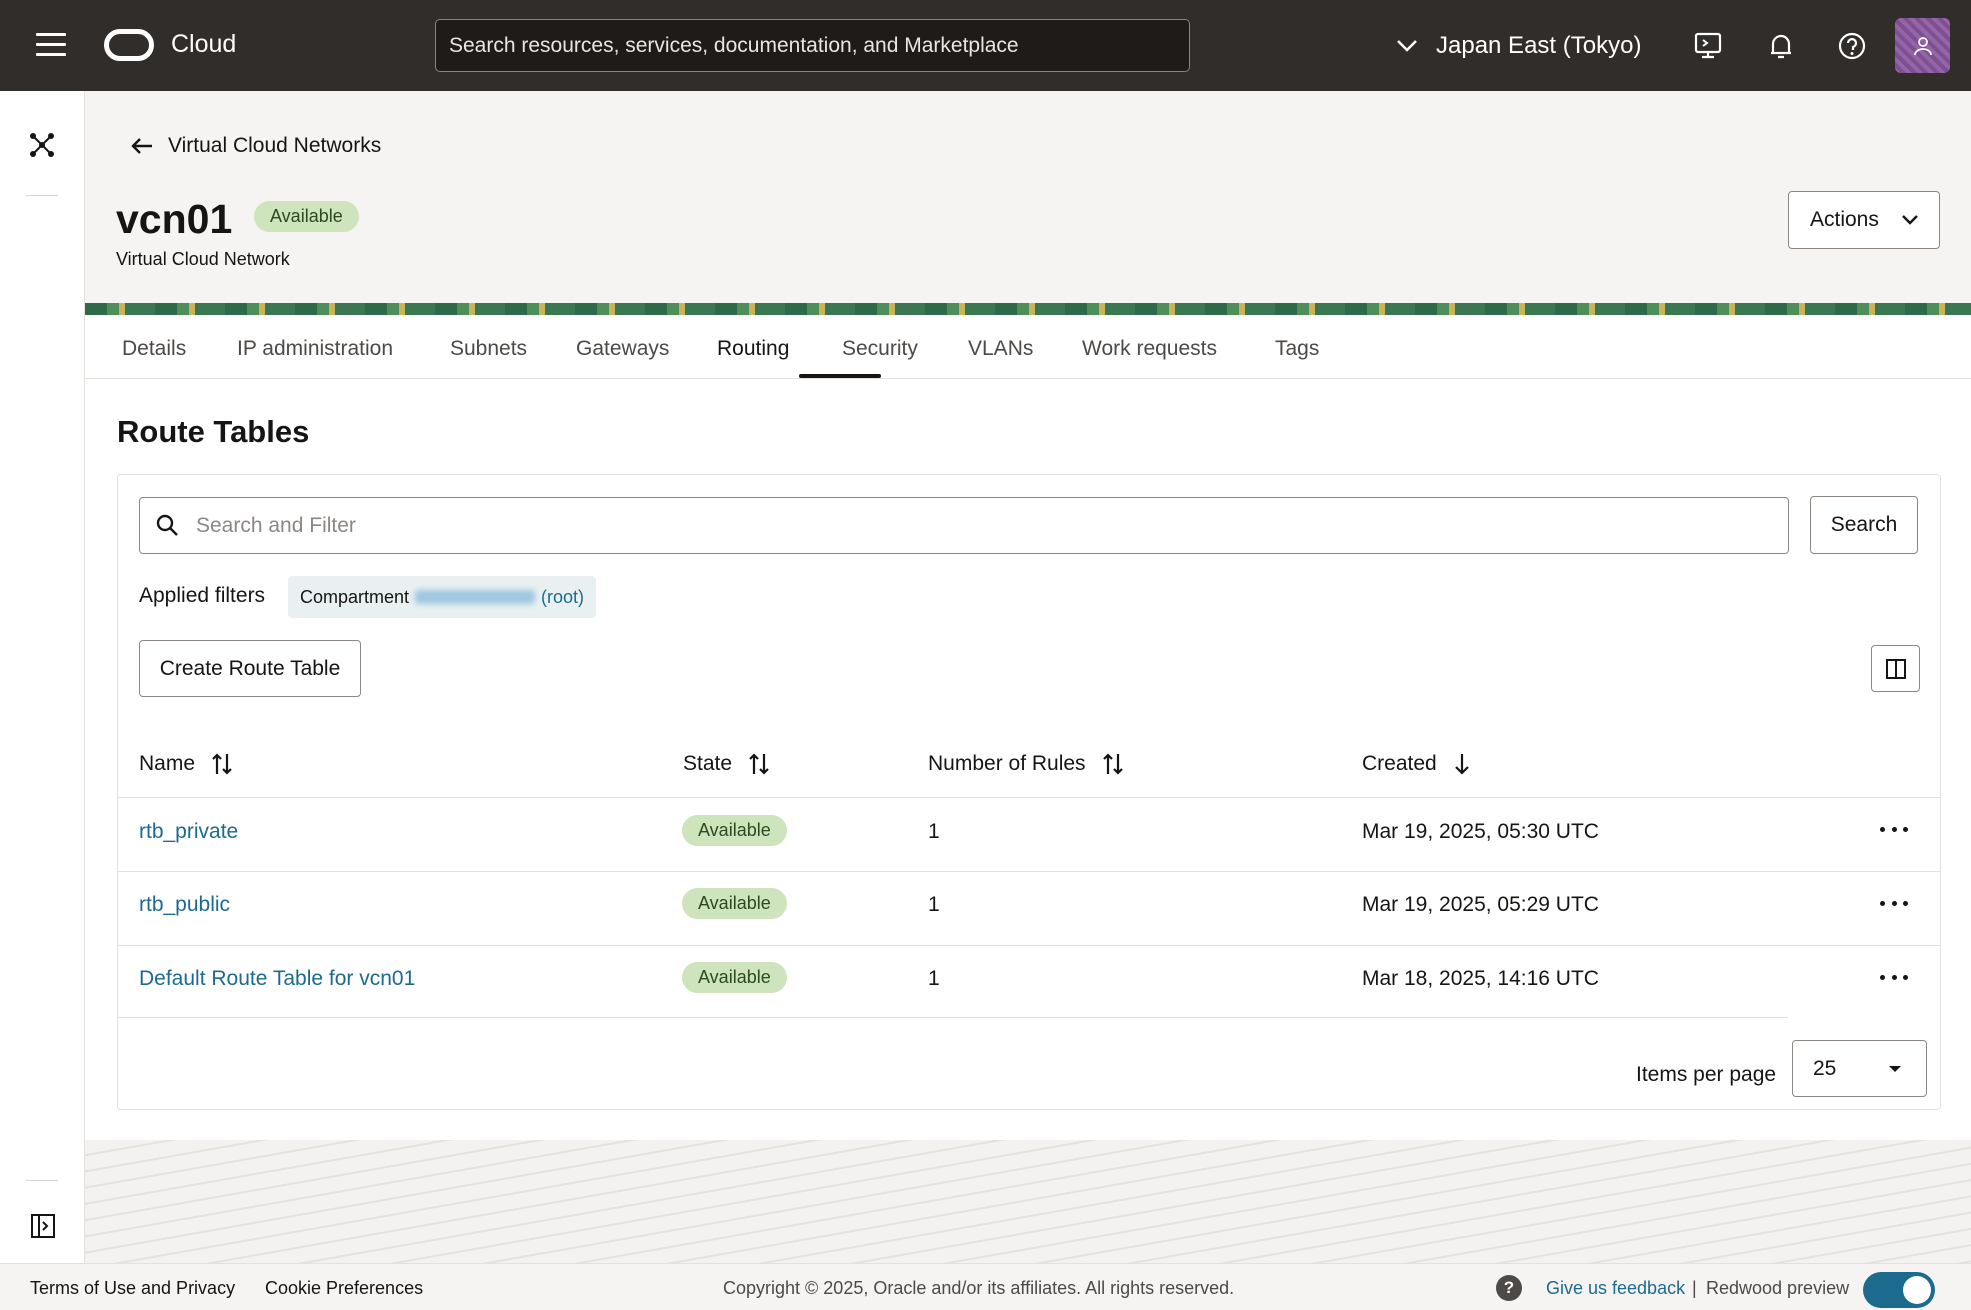  What do you see at coordinates (1480, 904) in the screenshot?
I see `created-date: Mar 19, 2025, 05:29 UTC` at bounding box center [1480, 904].